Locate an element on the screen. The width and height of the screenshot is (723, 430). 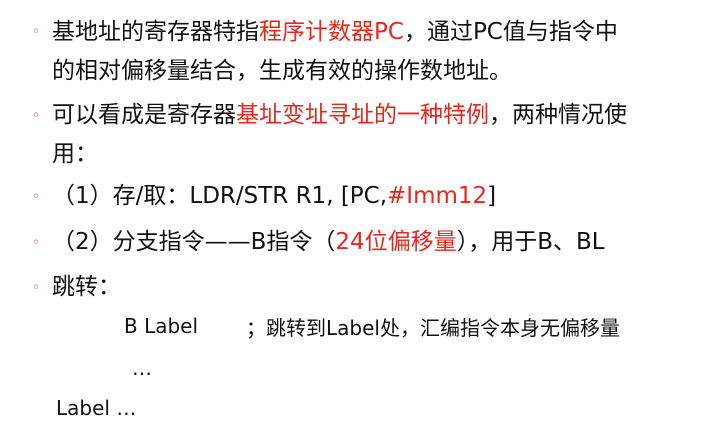
bullet-text-line: 的相对偏移量结合，生成有效的操作数地址。 is located at coordinates (282, 71).